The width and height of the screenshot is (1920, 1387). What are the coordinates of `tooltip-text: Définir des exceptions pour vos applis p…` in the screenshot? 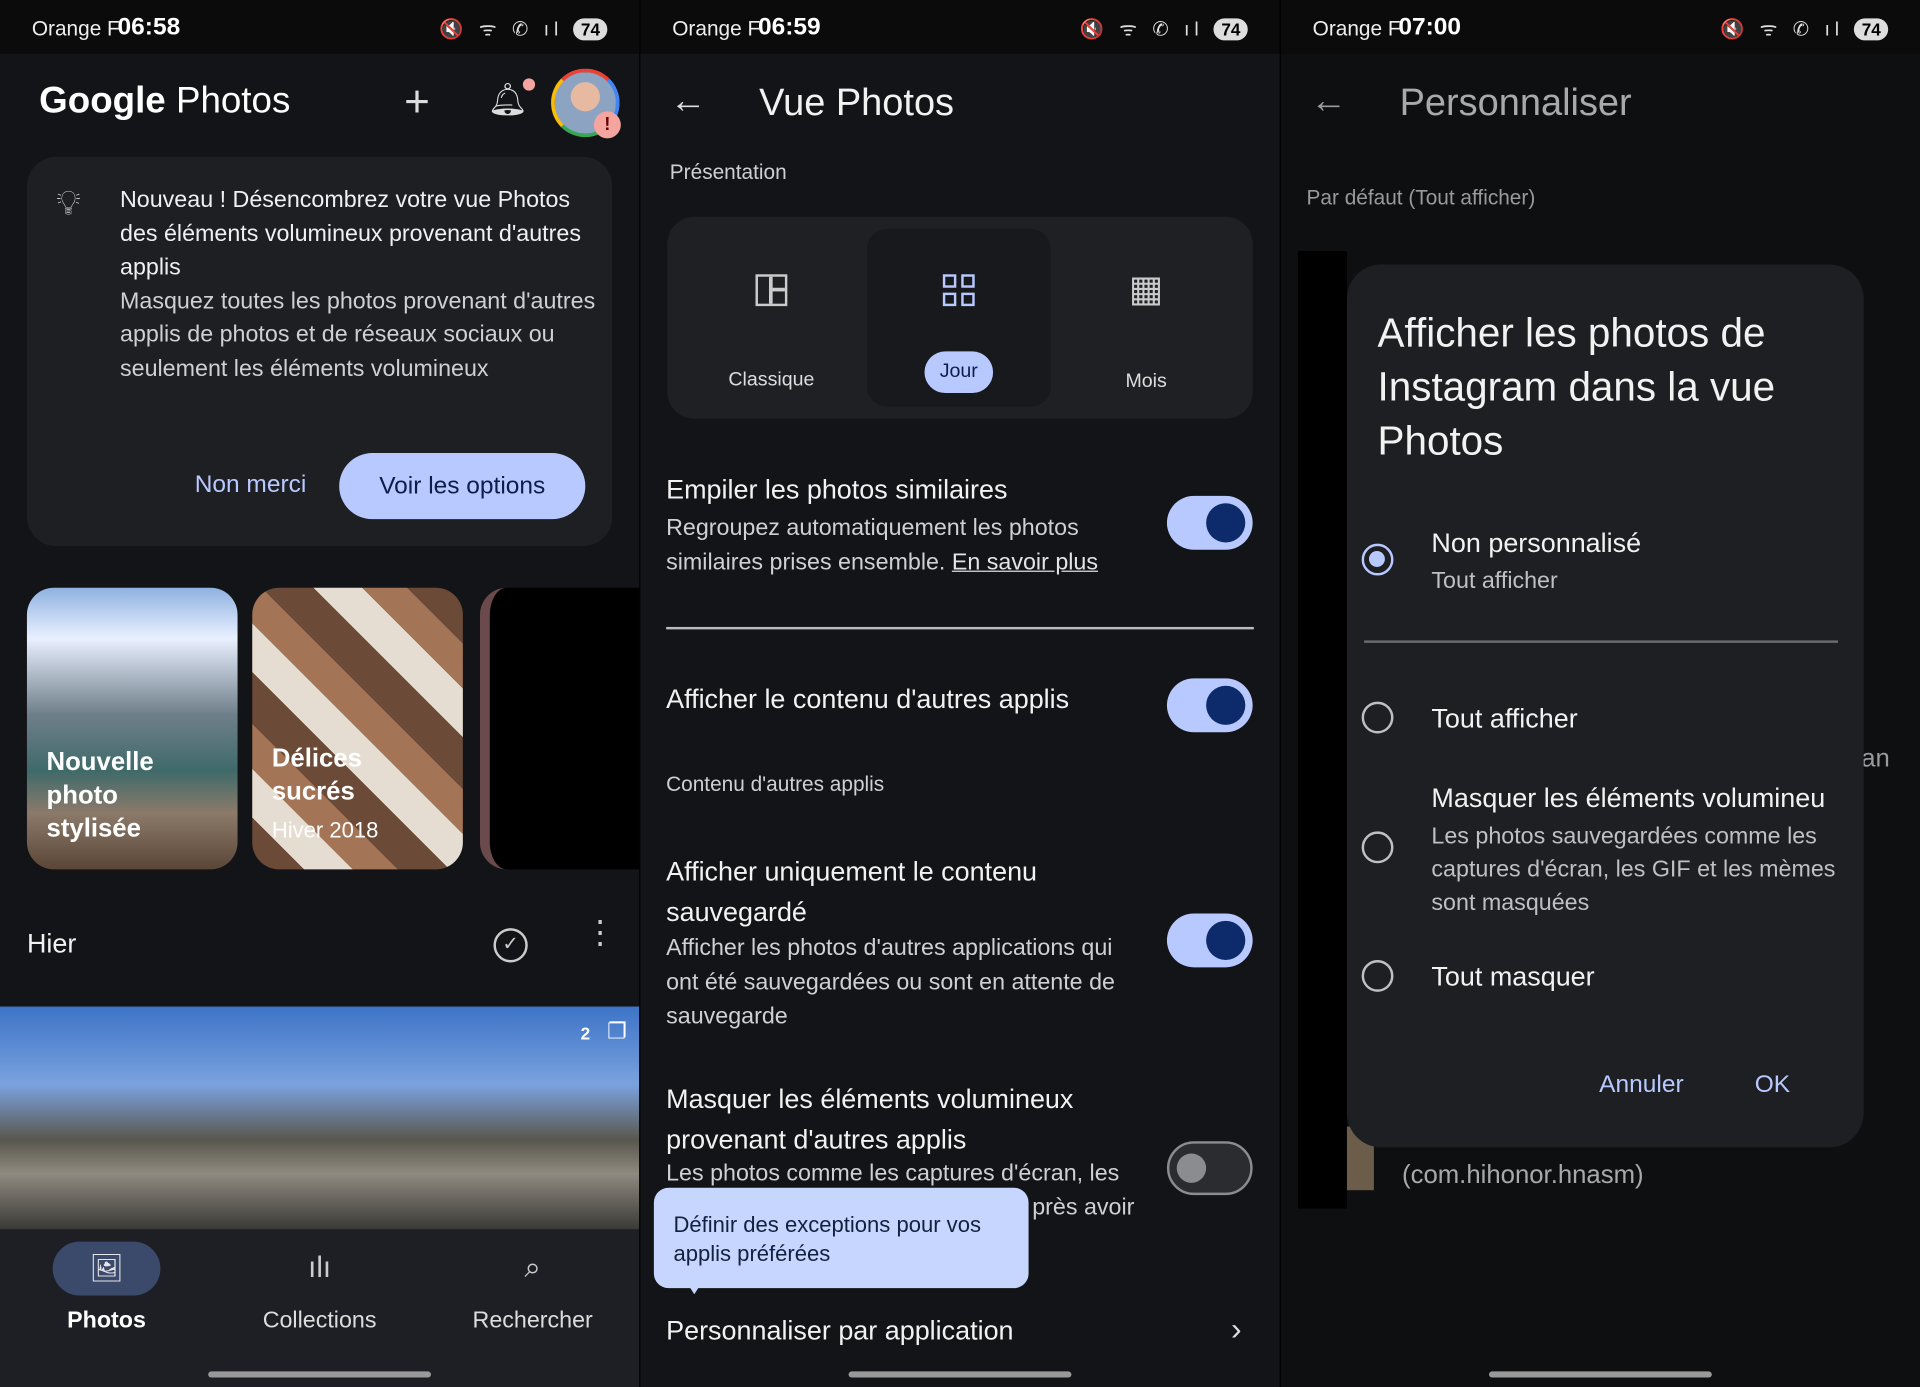 It's located at (827, 1239).